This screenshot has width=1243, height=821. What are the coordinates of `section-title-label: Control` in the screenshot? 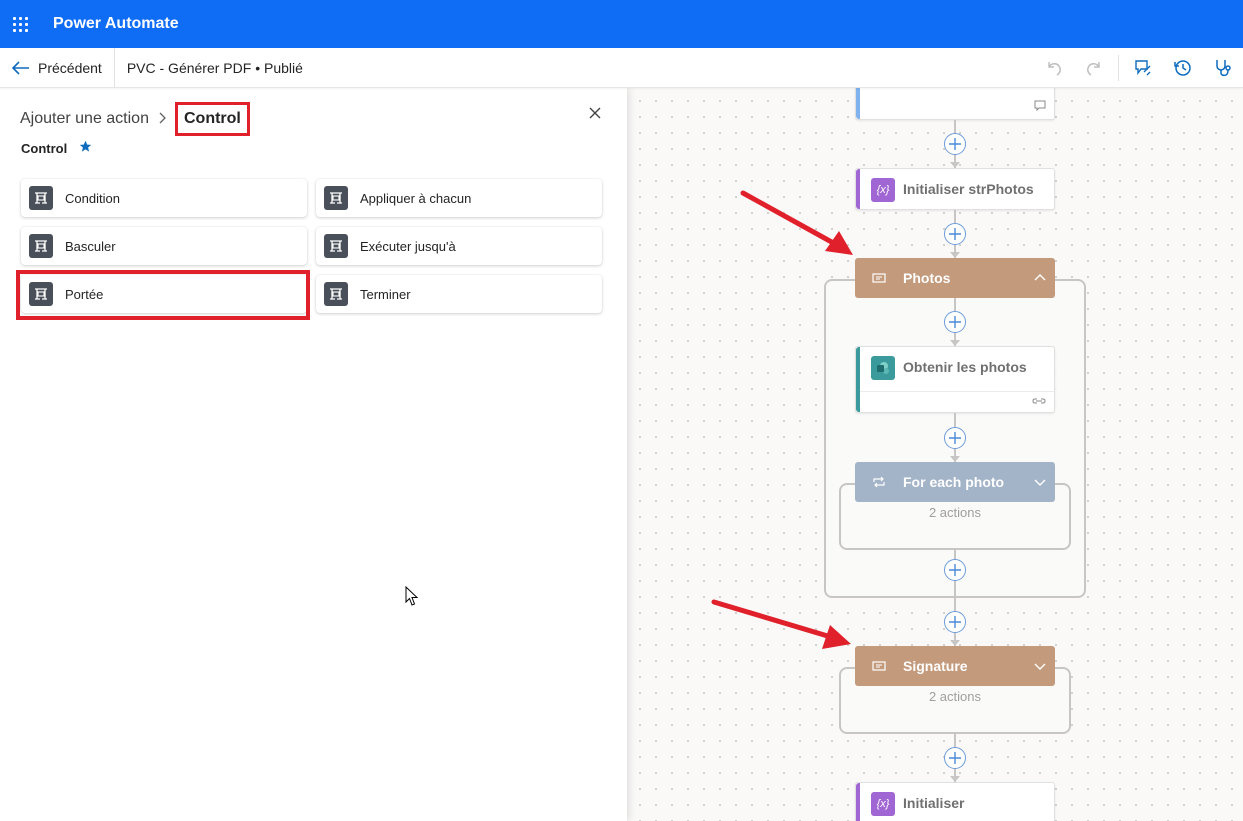 It's located at (44, 148).